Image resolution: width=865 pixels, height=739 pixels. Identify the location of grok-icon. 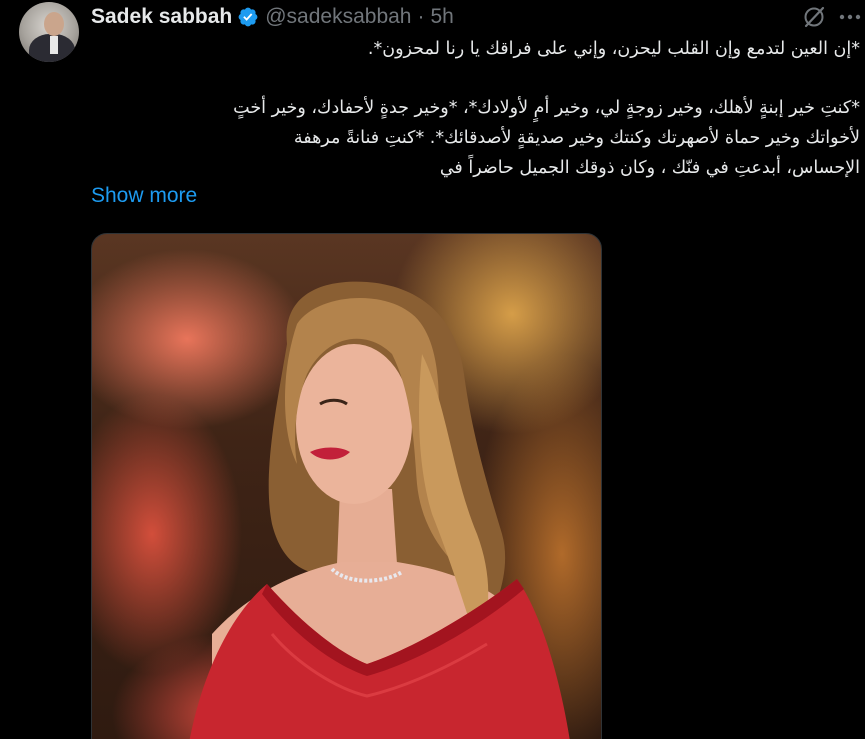
(814, 17).